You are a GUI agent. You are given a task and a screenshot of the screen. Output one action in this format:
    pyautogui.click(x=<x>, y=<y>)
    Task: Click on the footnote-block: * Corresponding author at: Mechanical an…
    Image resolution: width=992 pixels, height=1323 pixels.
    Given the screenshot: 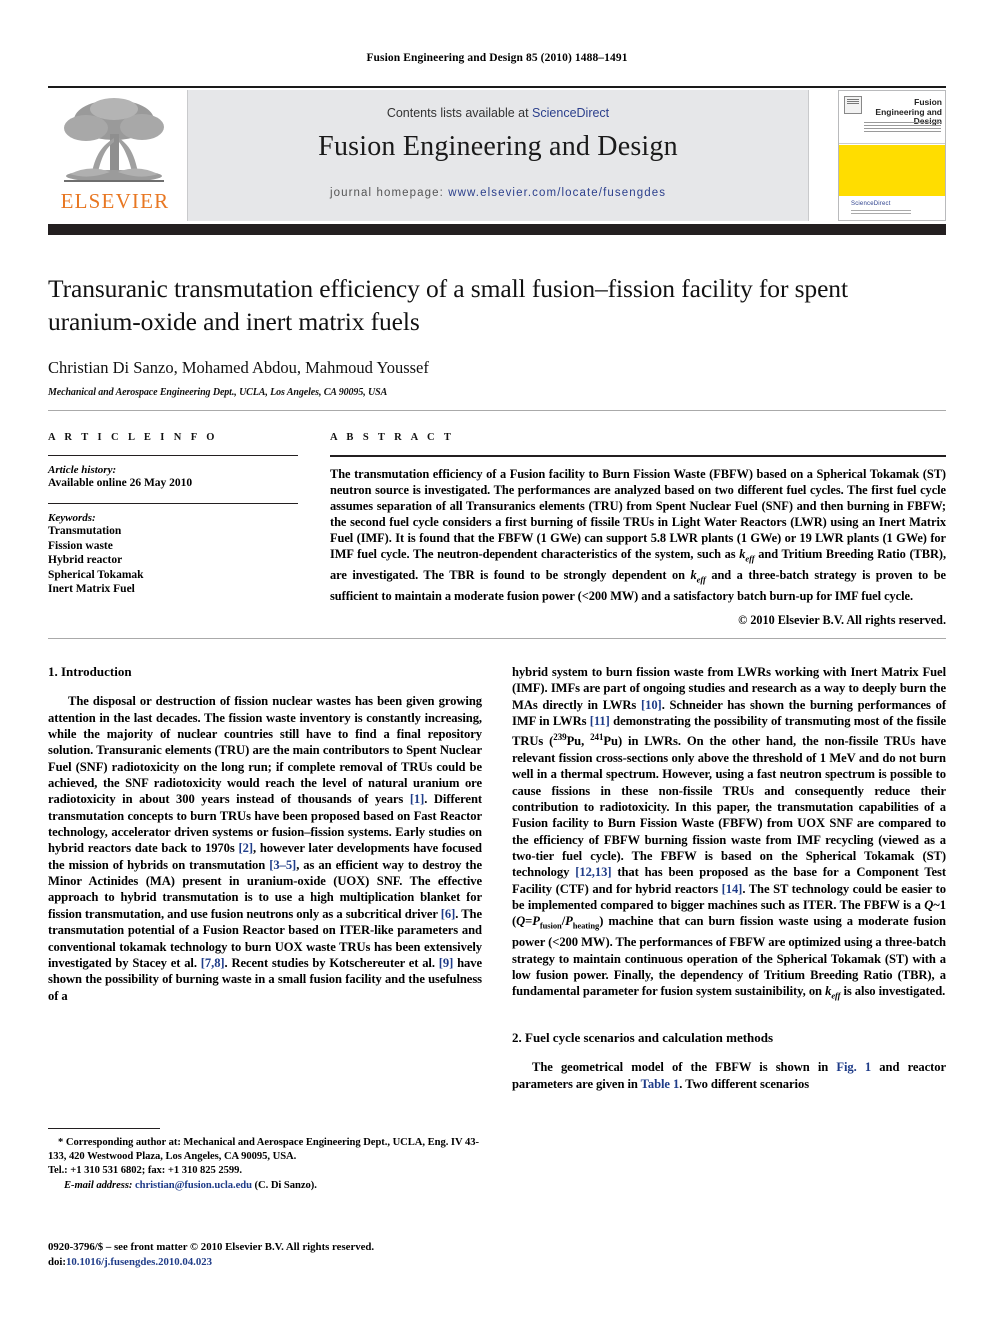 What is the action you would take?
    pyautogui.click(x=265, y=1160)
    